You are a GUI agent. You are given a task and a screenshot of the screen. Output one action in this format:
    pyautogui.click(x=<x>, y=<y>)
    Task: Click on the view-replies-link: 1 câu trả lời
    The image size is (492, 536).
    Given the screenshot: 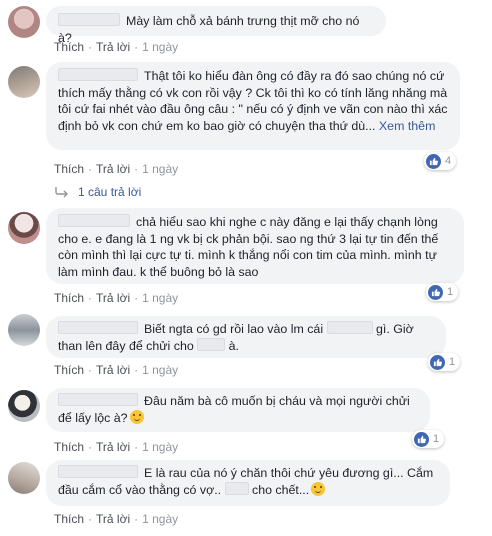 What is the action you would take?
    pyautogui.click(x=97, y=192)
    